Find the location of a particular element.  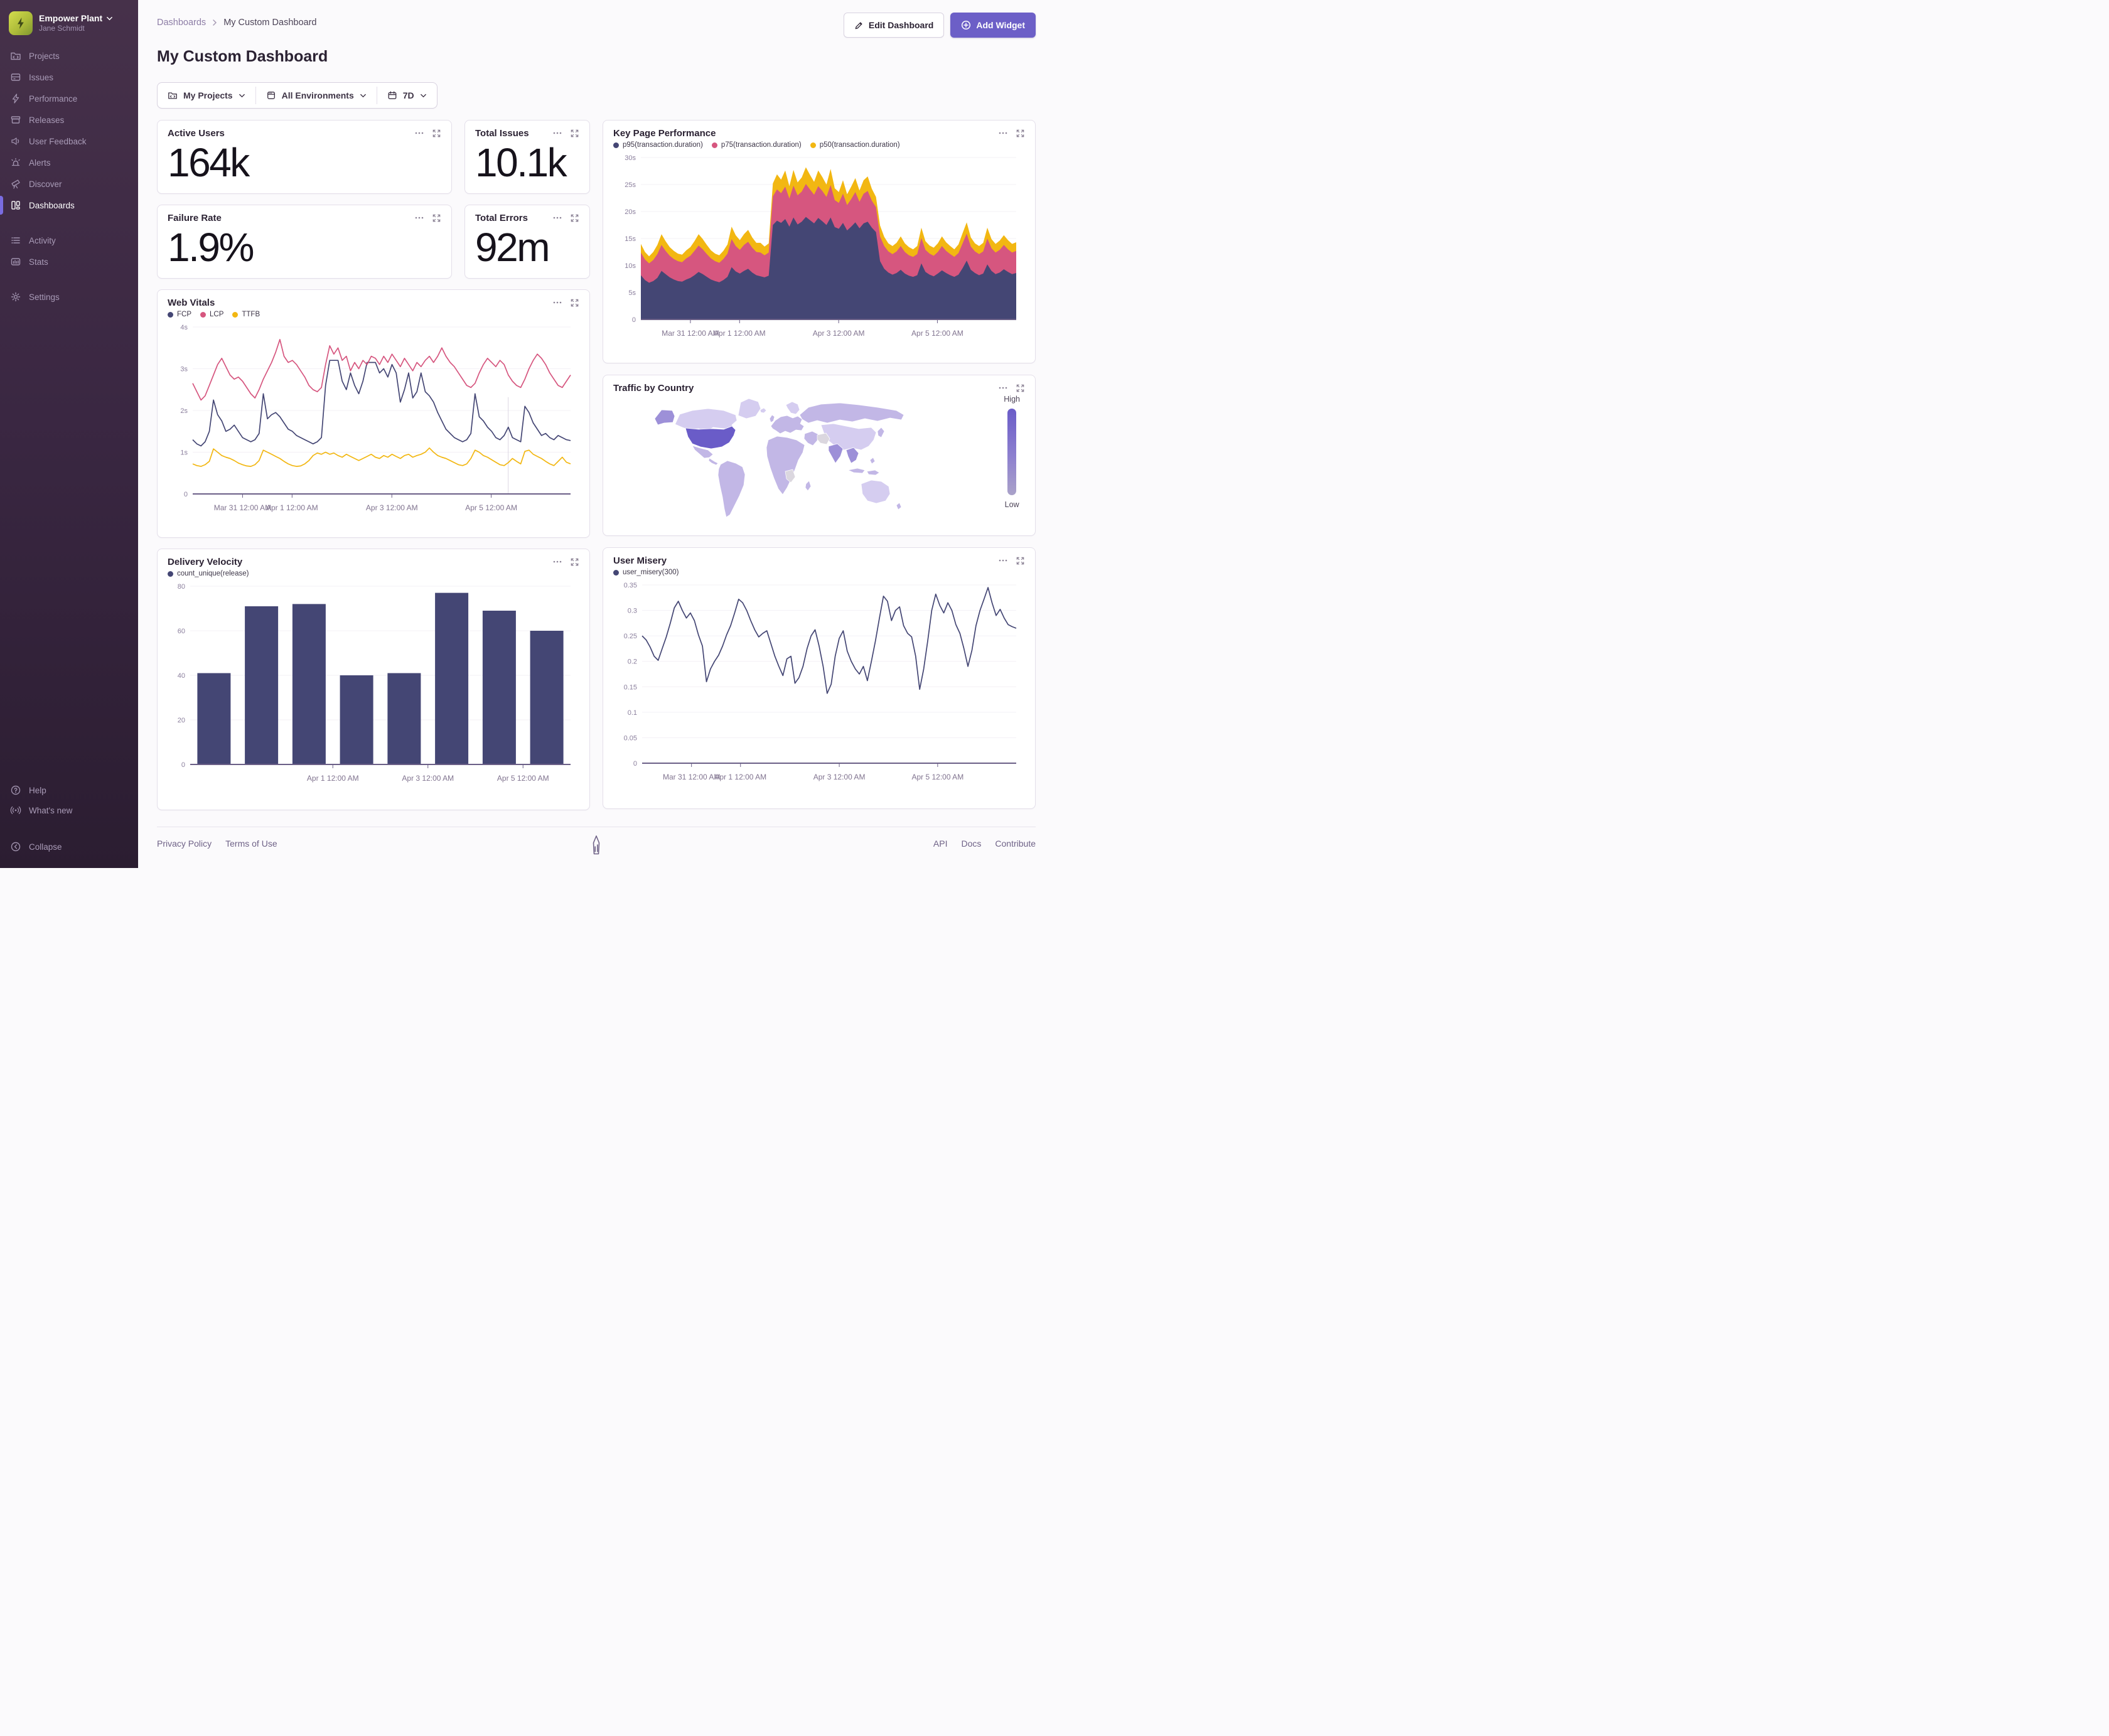

sidebar-item-projects: Projects is located at coordinates (69, 56).